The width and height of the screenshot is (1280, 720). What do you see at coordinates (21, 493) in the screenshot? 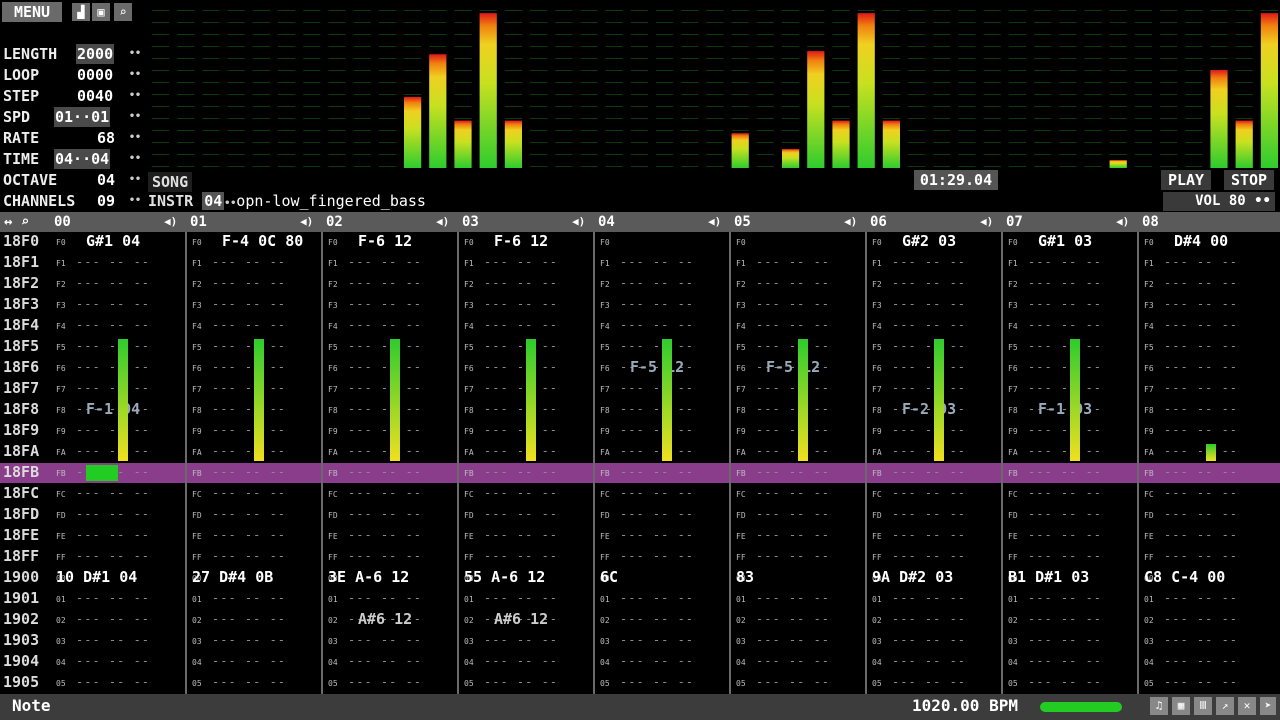
I see `row-number: 18FC` at bounding box center [21, 493].